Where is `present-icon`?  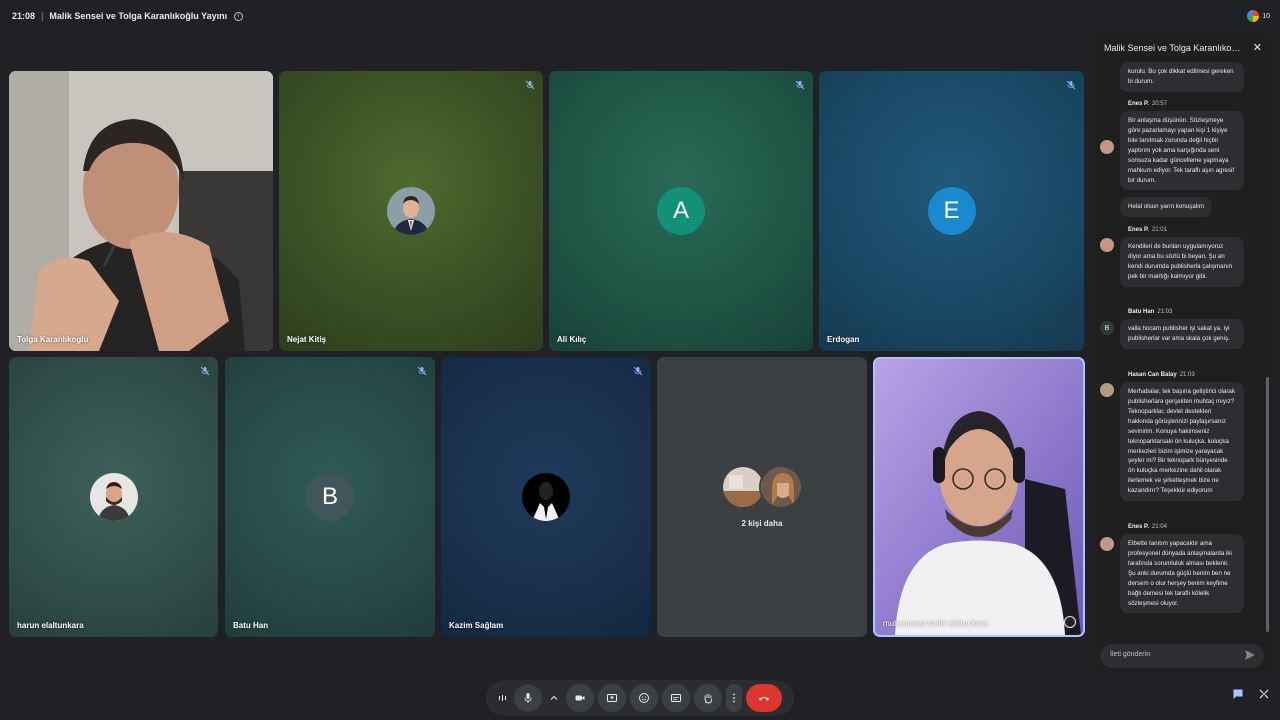 present-icon is located at coordinates (612, 698).